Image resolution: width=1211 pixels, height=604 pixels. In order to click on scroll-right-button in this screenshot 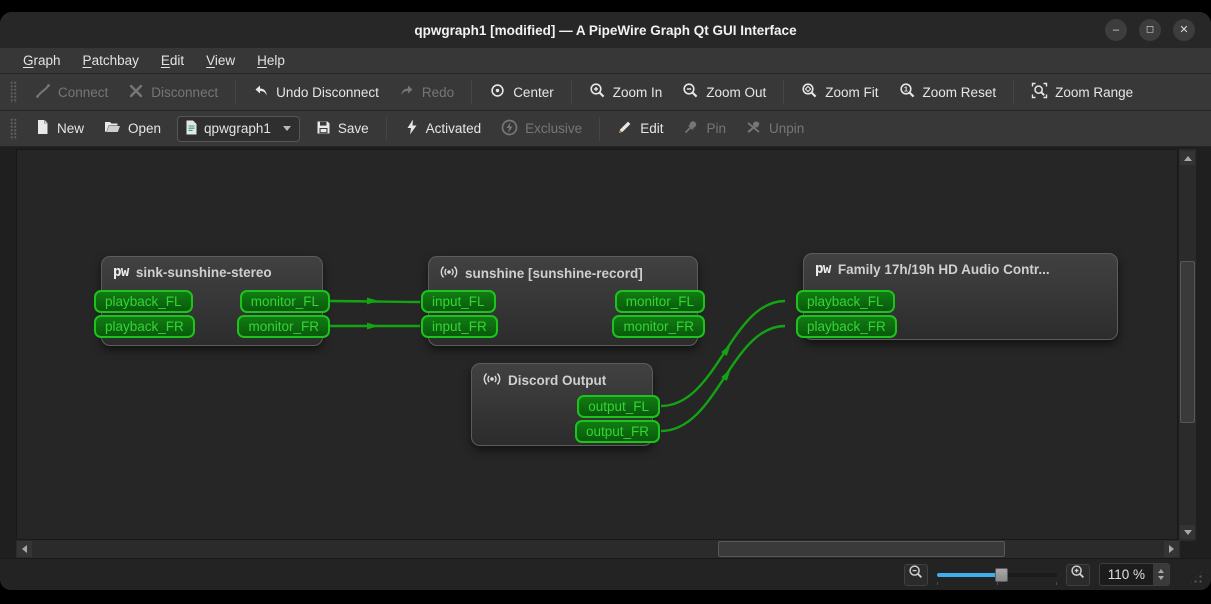, I will do `click(1171, 549)`.